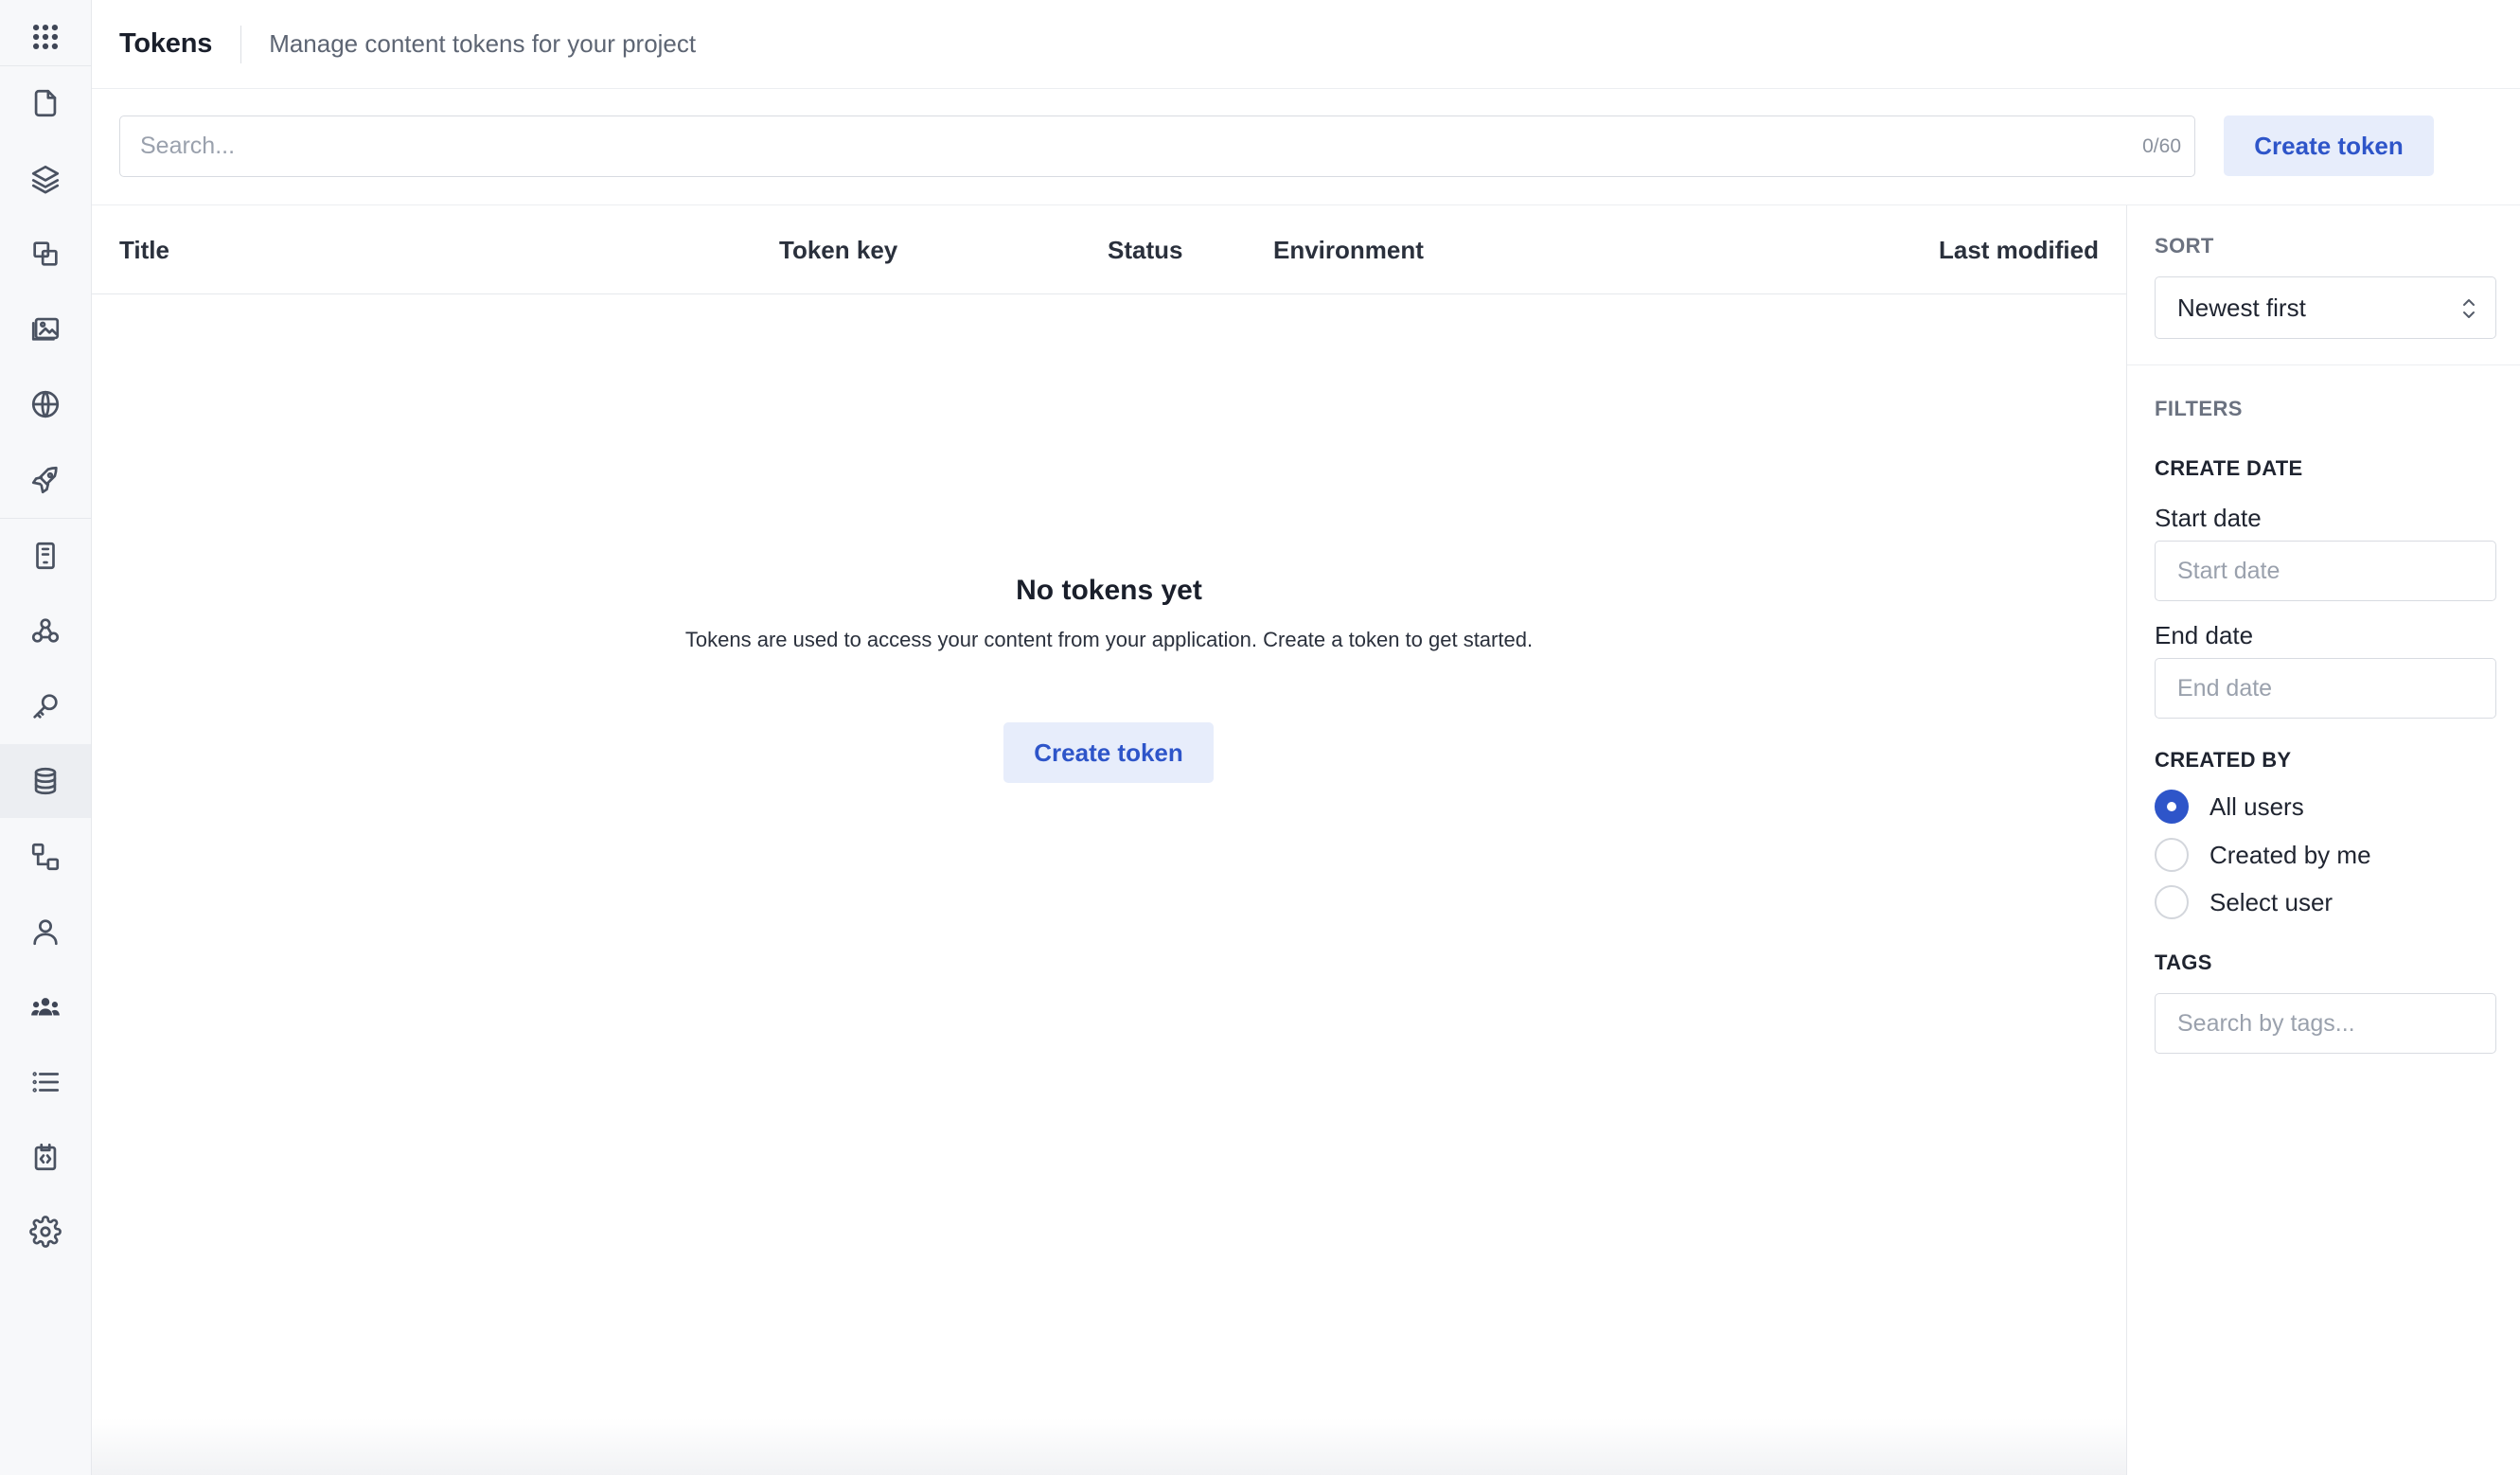  Describe the element at coordinates (2223, 760) in the screenshot. I see `created-by-label: CREATED BY` at that location.